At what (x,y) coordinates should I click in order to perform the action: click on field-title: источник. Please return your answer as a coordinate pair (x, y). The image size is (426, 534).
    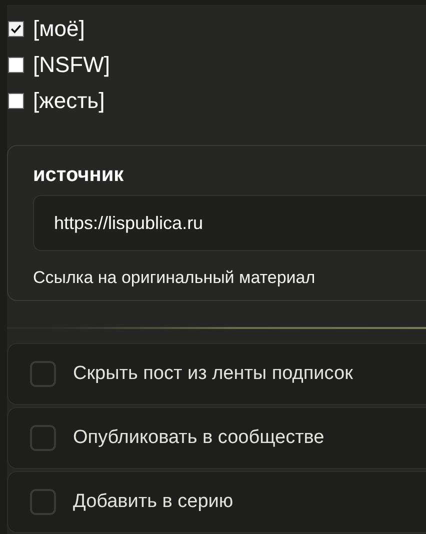
    Looking at the image, I should click on (79, 175).